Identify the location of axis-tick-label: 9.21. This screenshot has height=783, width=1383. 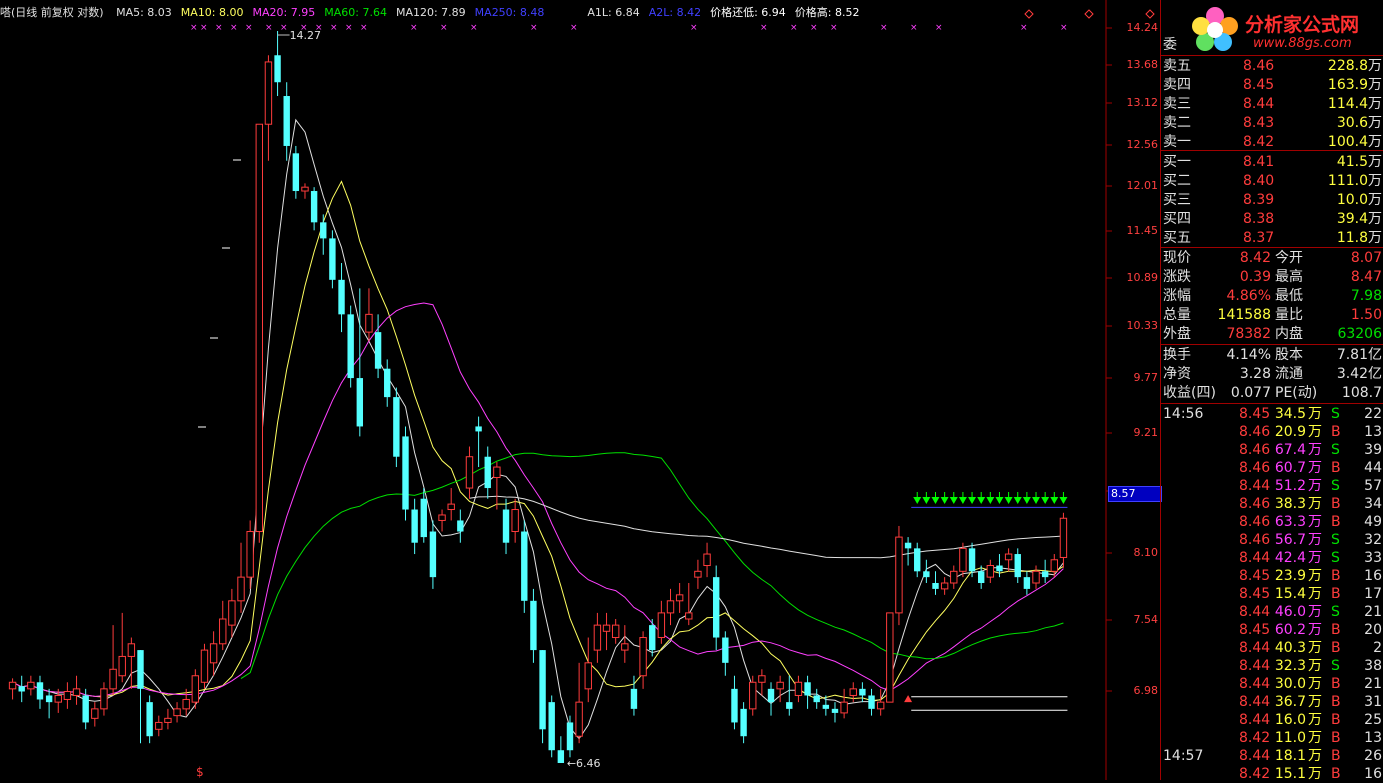
(1146, 432).